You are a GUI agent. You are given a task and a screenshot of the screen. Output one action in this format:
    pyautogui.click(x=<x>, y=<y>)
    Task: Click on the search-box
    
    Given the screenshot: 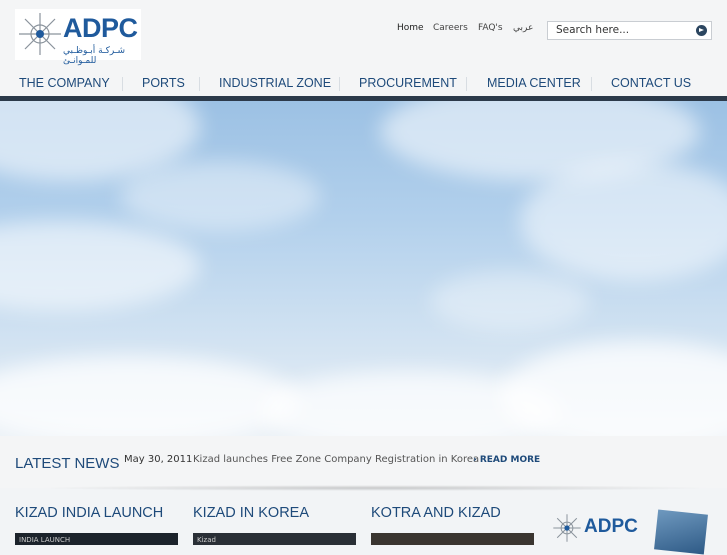 What is the action you would take?
    pyautogui.click(x=629, y=30)
    